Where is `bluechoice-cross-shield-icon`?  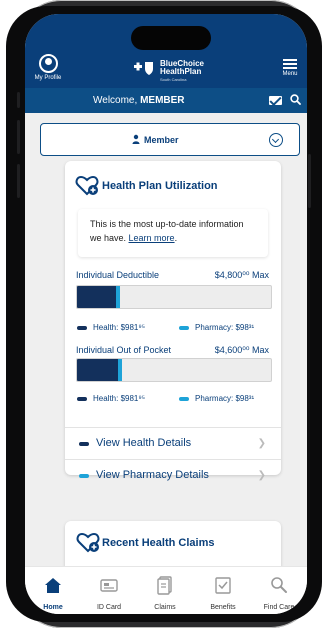
bluechoice-cross-shield-icon is located at coordinates (143, 68).